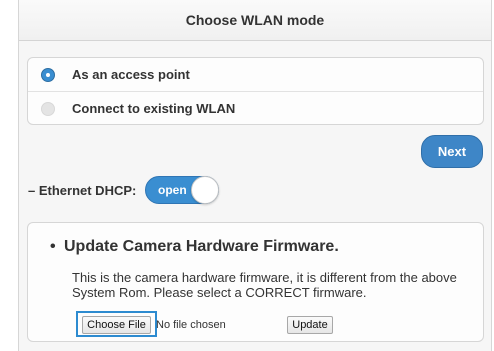  I want to click on page-title: Choose WLAN mode, so click(255, 20).